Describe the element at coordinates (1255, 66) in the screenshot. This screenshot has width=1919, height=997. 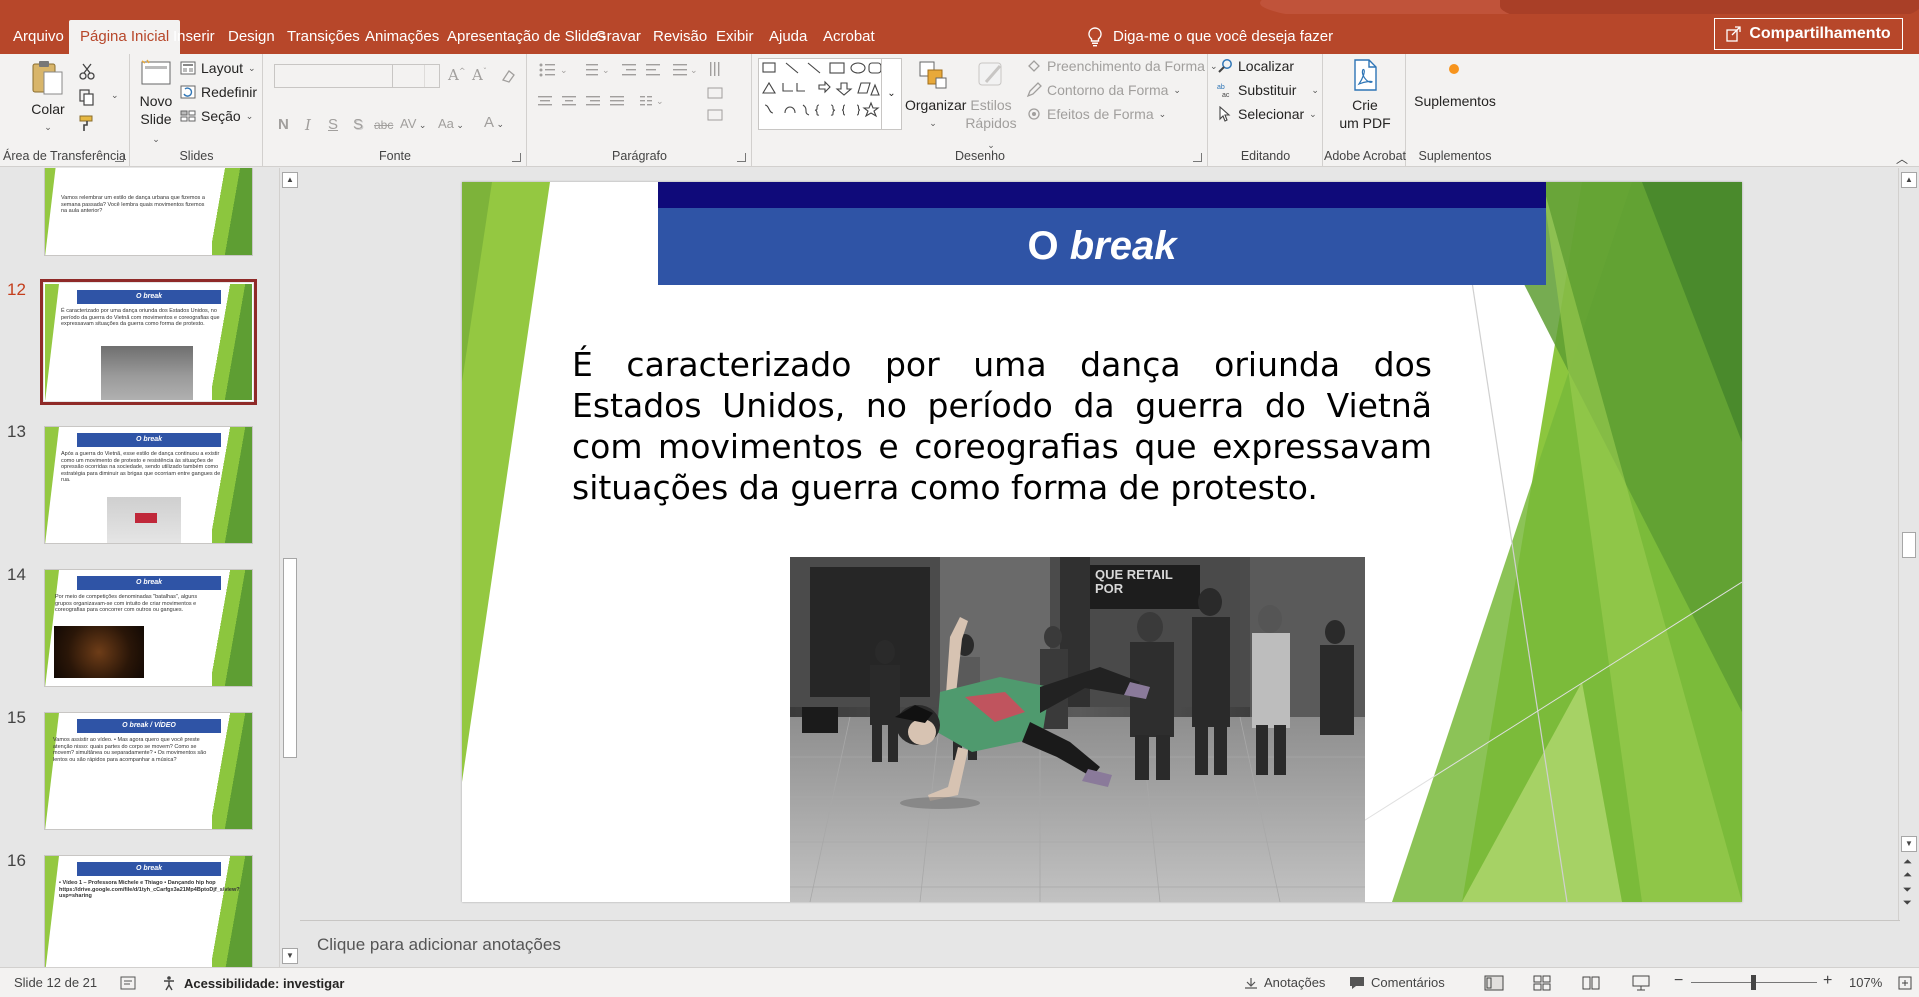
I see `find-button: Localizar` at that location.